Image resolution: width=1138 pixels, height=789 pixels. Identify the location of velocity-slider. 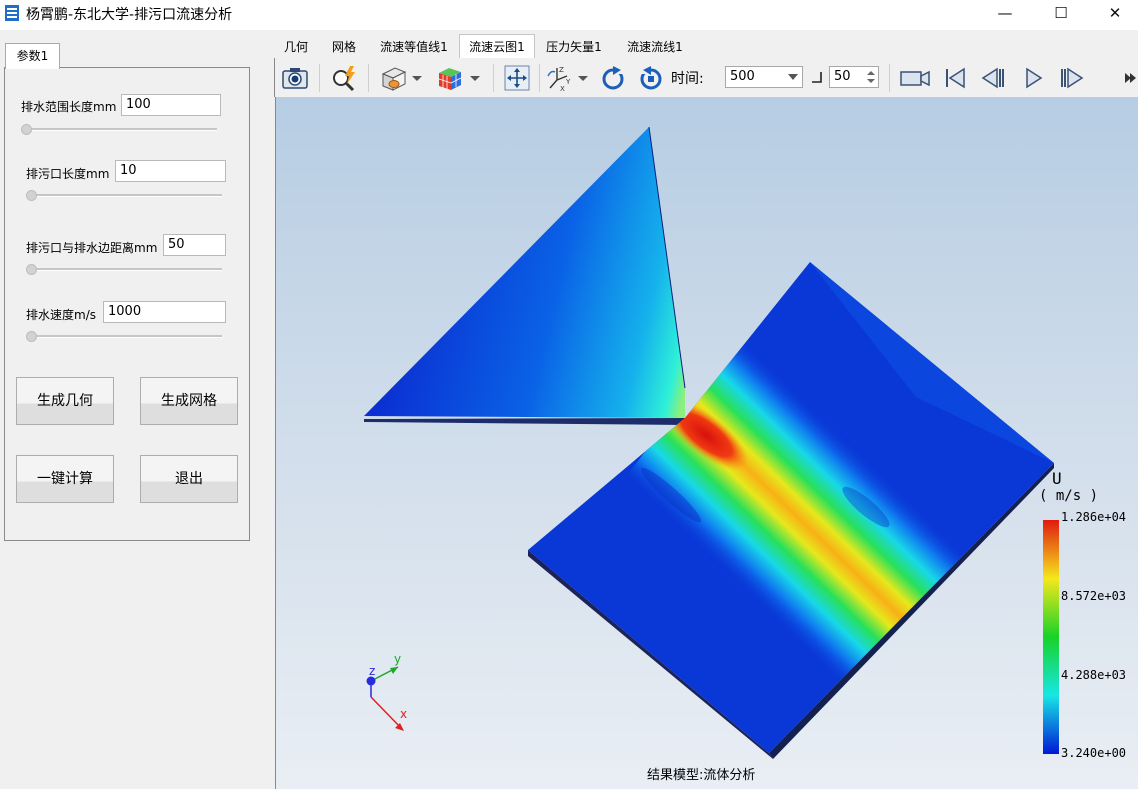
(126, 336).